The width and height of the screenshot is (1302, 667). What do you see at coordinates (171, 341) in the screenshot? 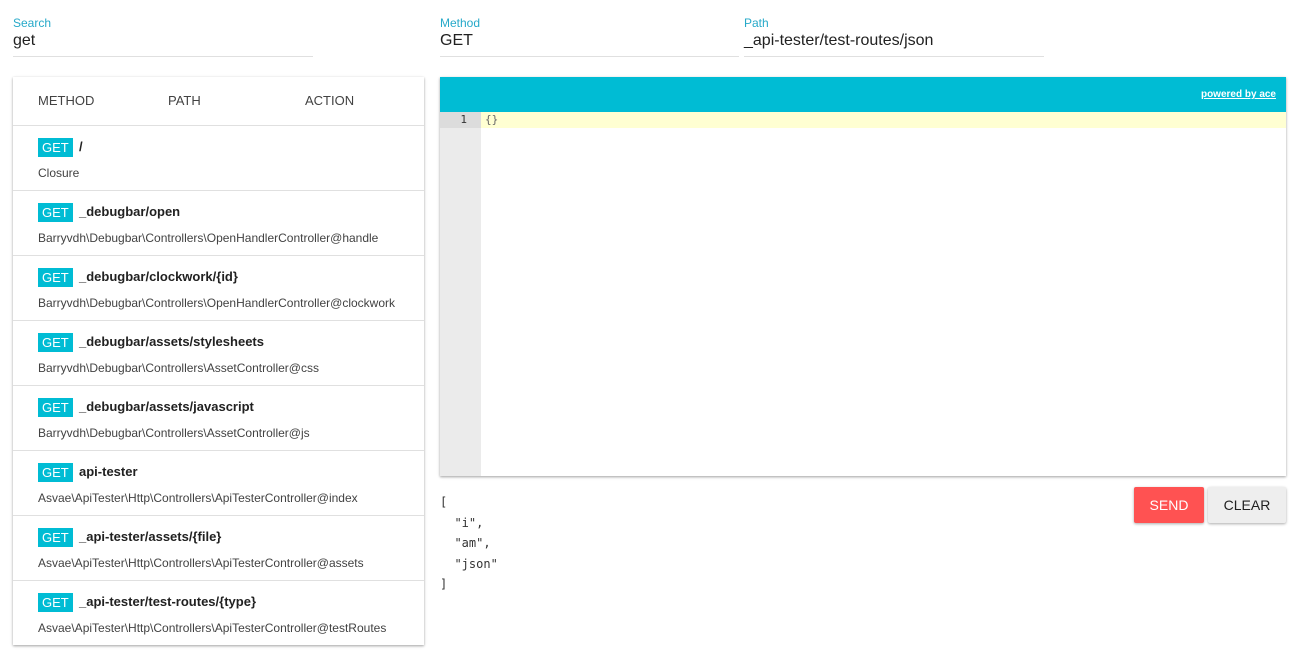
I see `route-path: _debugbar/assets/stylesheets` at bounding box center [171, 341].